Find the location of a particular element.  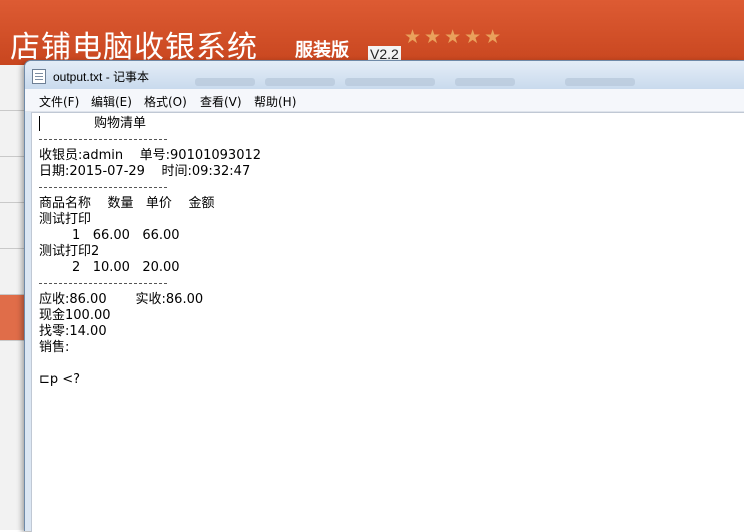

menu-file: 文件(F) is located at coordinates (59, 101).